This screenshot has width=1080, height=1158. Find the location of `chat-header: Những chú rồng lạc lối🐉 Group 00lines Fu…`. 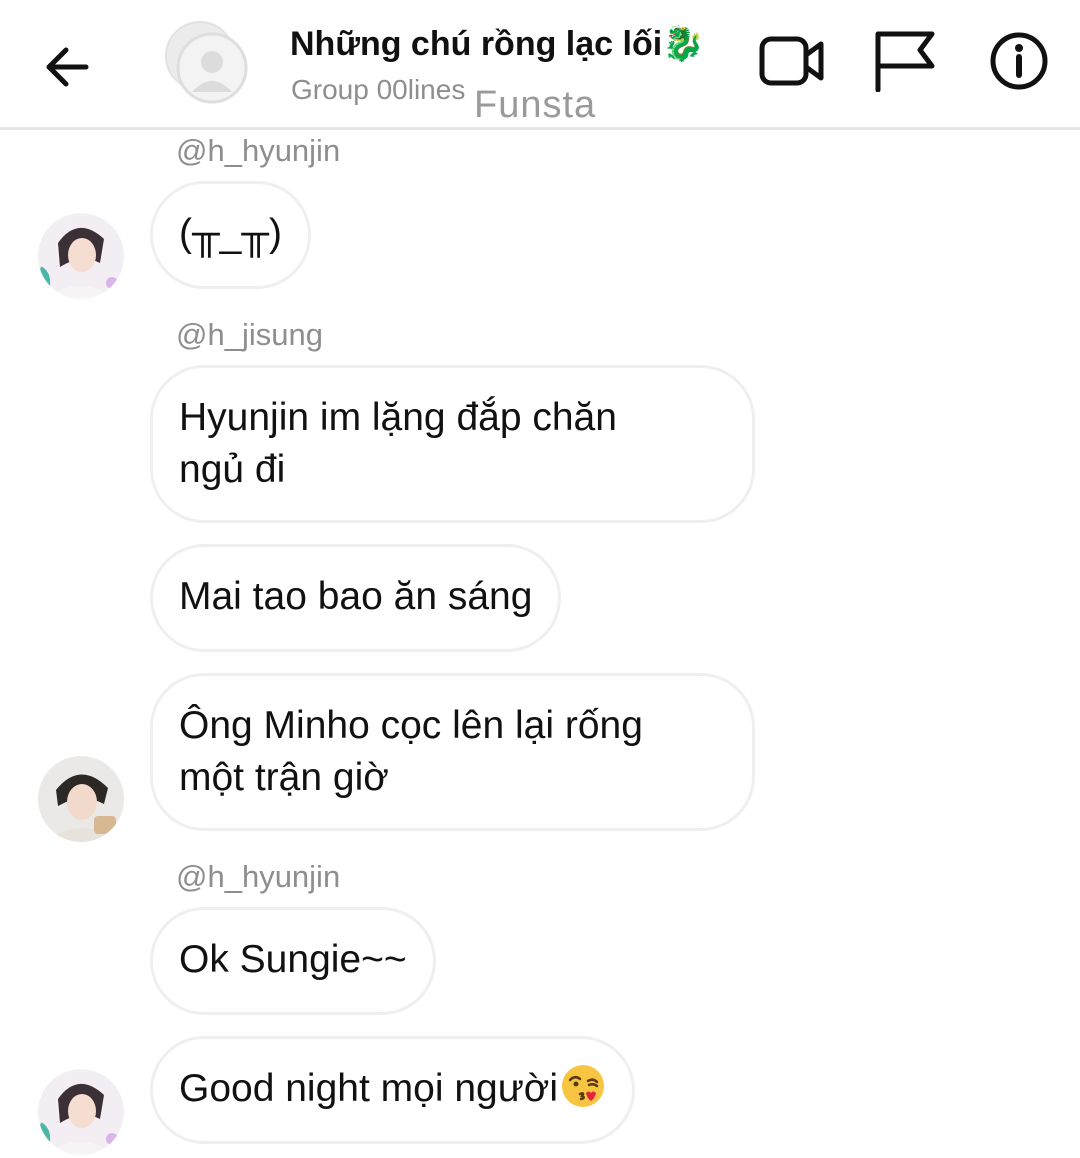

chat-header: Những chú rồng lạc lối🐉 Group 00lines Fu… is located at coordinates (540, 65).